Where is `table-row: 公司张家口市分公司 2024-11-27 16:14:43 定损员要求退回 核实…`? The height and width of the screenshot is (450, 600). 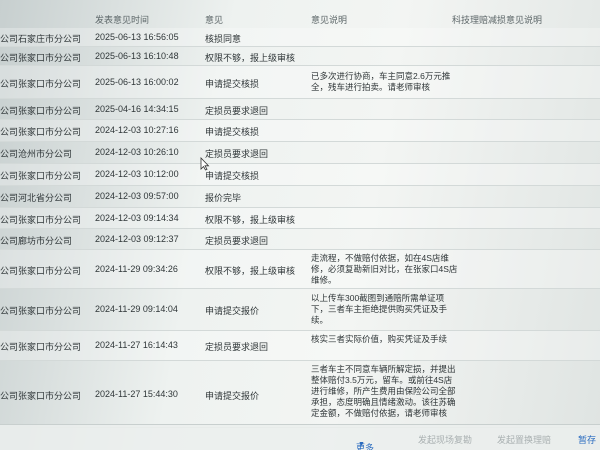 table-row: 公司张家口市分公司 2024-11-27 16:14:43 定损员要求退回 核实… is located at coordinates (300, 346).